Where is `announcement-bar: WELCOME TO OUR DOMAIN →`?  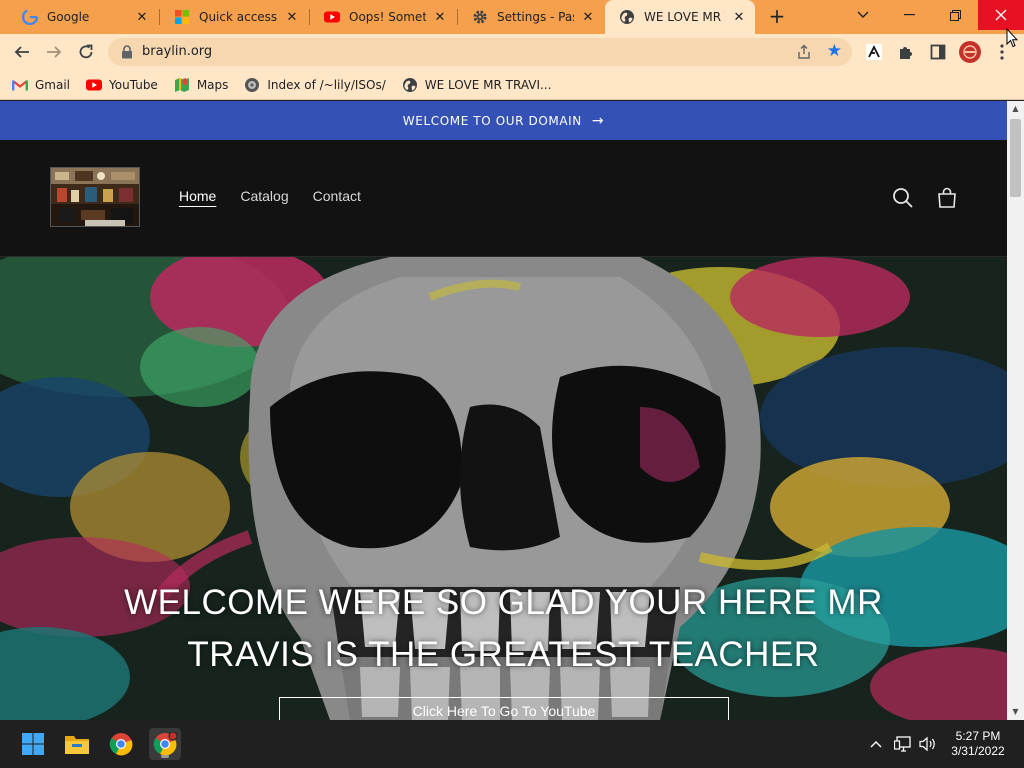
announcement-bar: WELCOME TO OUR DOMAIN → is located at coordinates (503, 120).